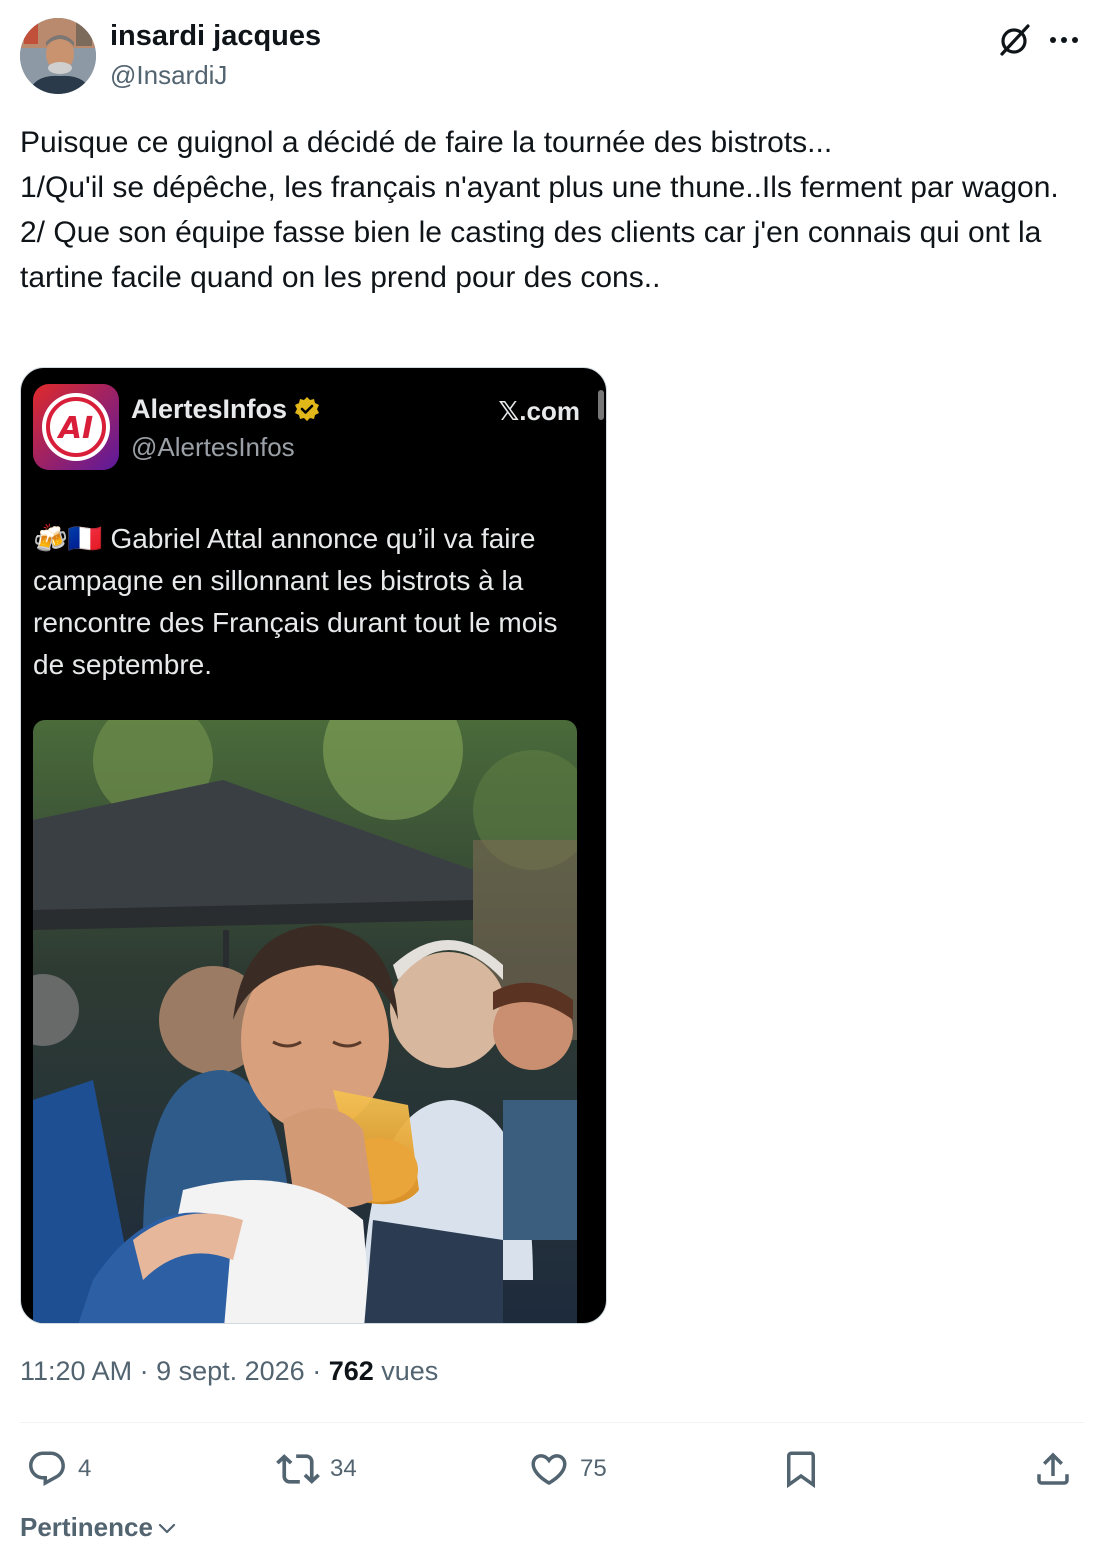 Image resolution: width=1104 pixels, height=1560 pixels. Describe the element at coordinates (213, 447) in the screenshot. I see `embed-author-handle: @AlertesInfos` at that location.